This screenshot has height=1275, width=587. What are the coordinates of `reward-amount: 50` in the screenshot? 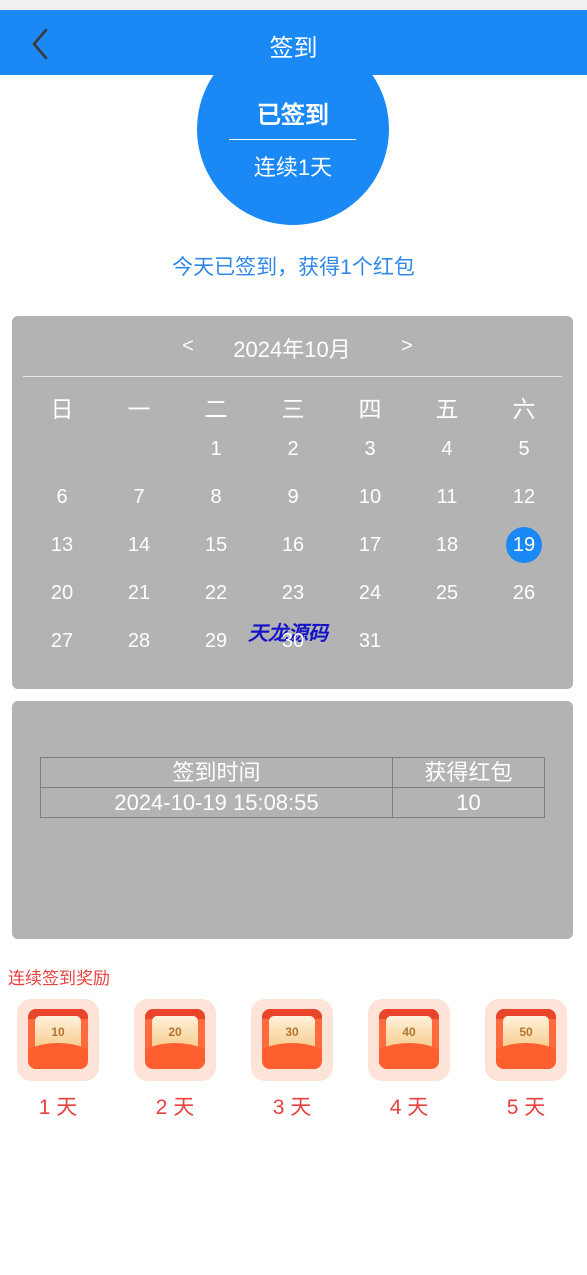 It's located at (526, 1032).